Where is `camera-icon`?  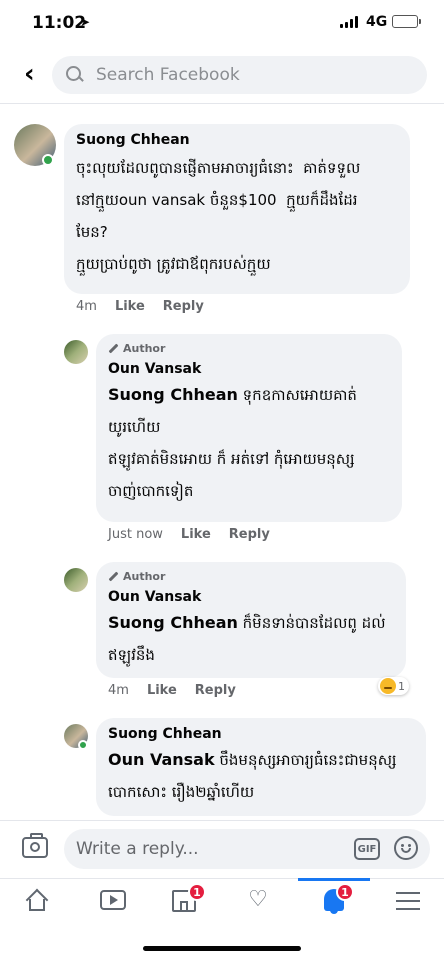
camera-icon is located at coordinates (35, 845).